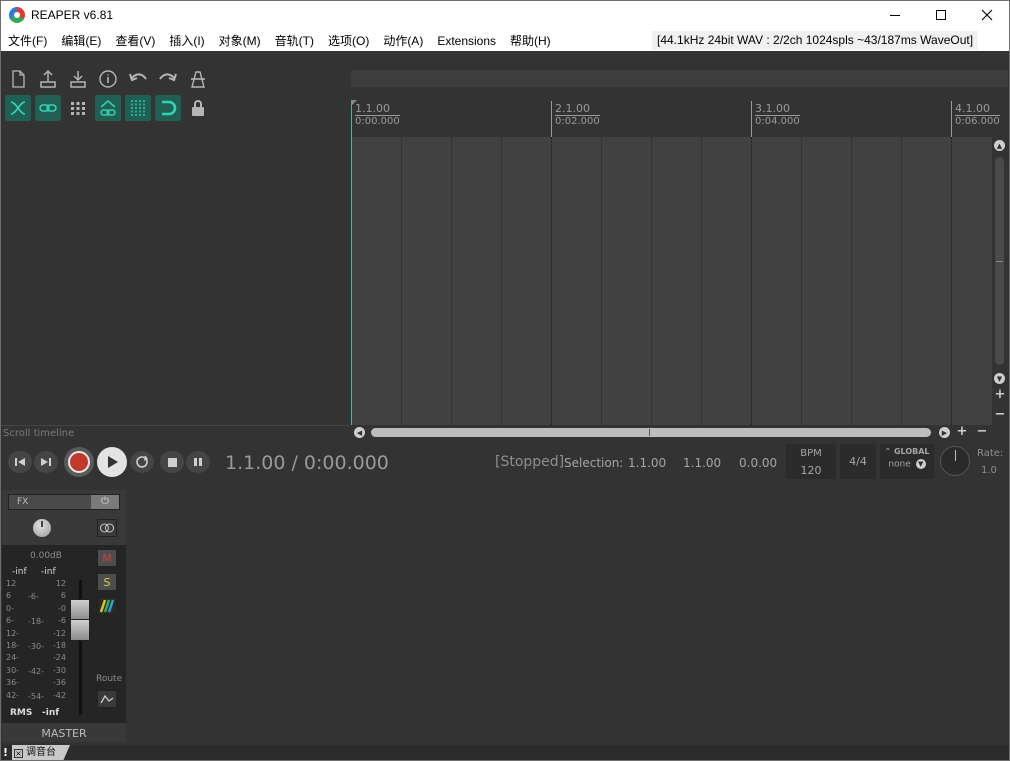  What do you see at coordinates (907, 461) in the screenshot?
I see `global-automation-box: ⌃ GLOBAL none ▼` at bounding box center [907, 461].